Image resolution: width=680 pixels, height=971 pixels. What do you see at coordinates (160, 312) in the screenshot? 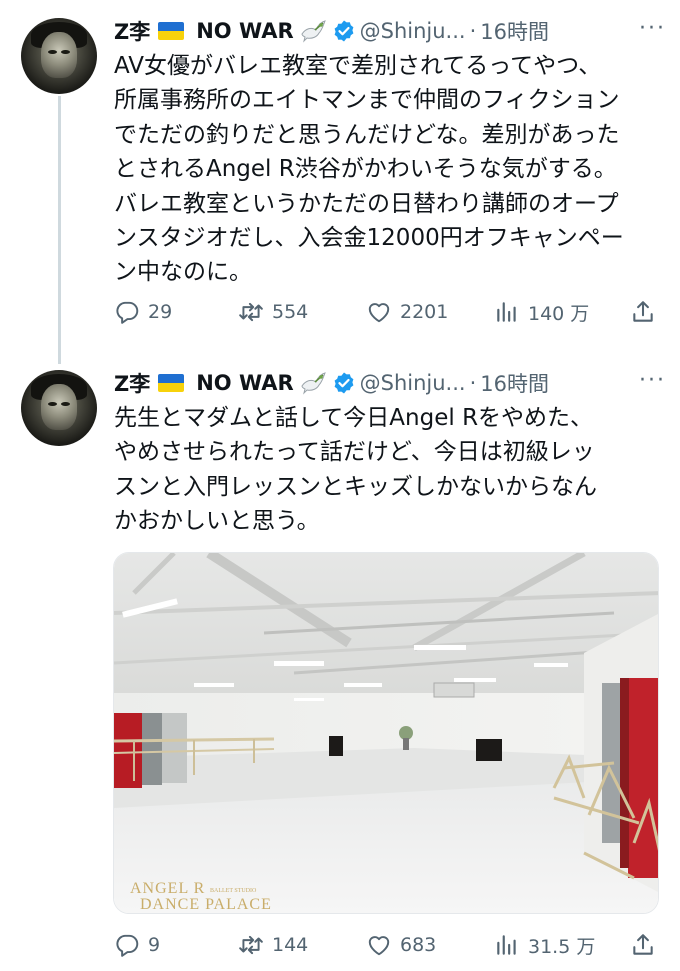
I see `reply-count: 29` at bounding box center [160, 312].